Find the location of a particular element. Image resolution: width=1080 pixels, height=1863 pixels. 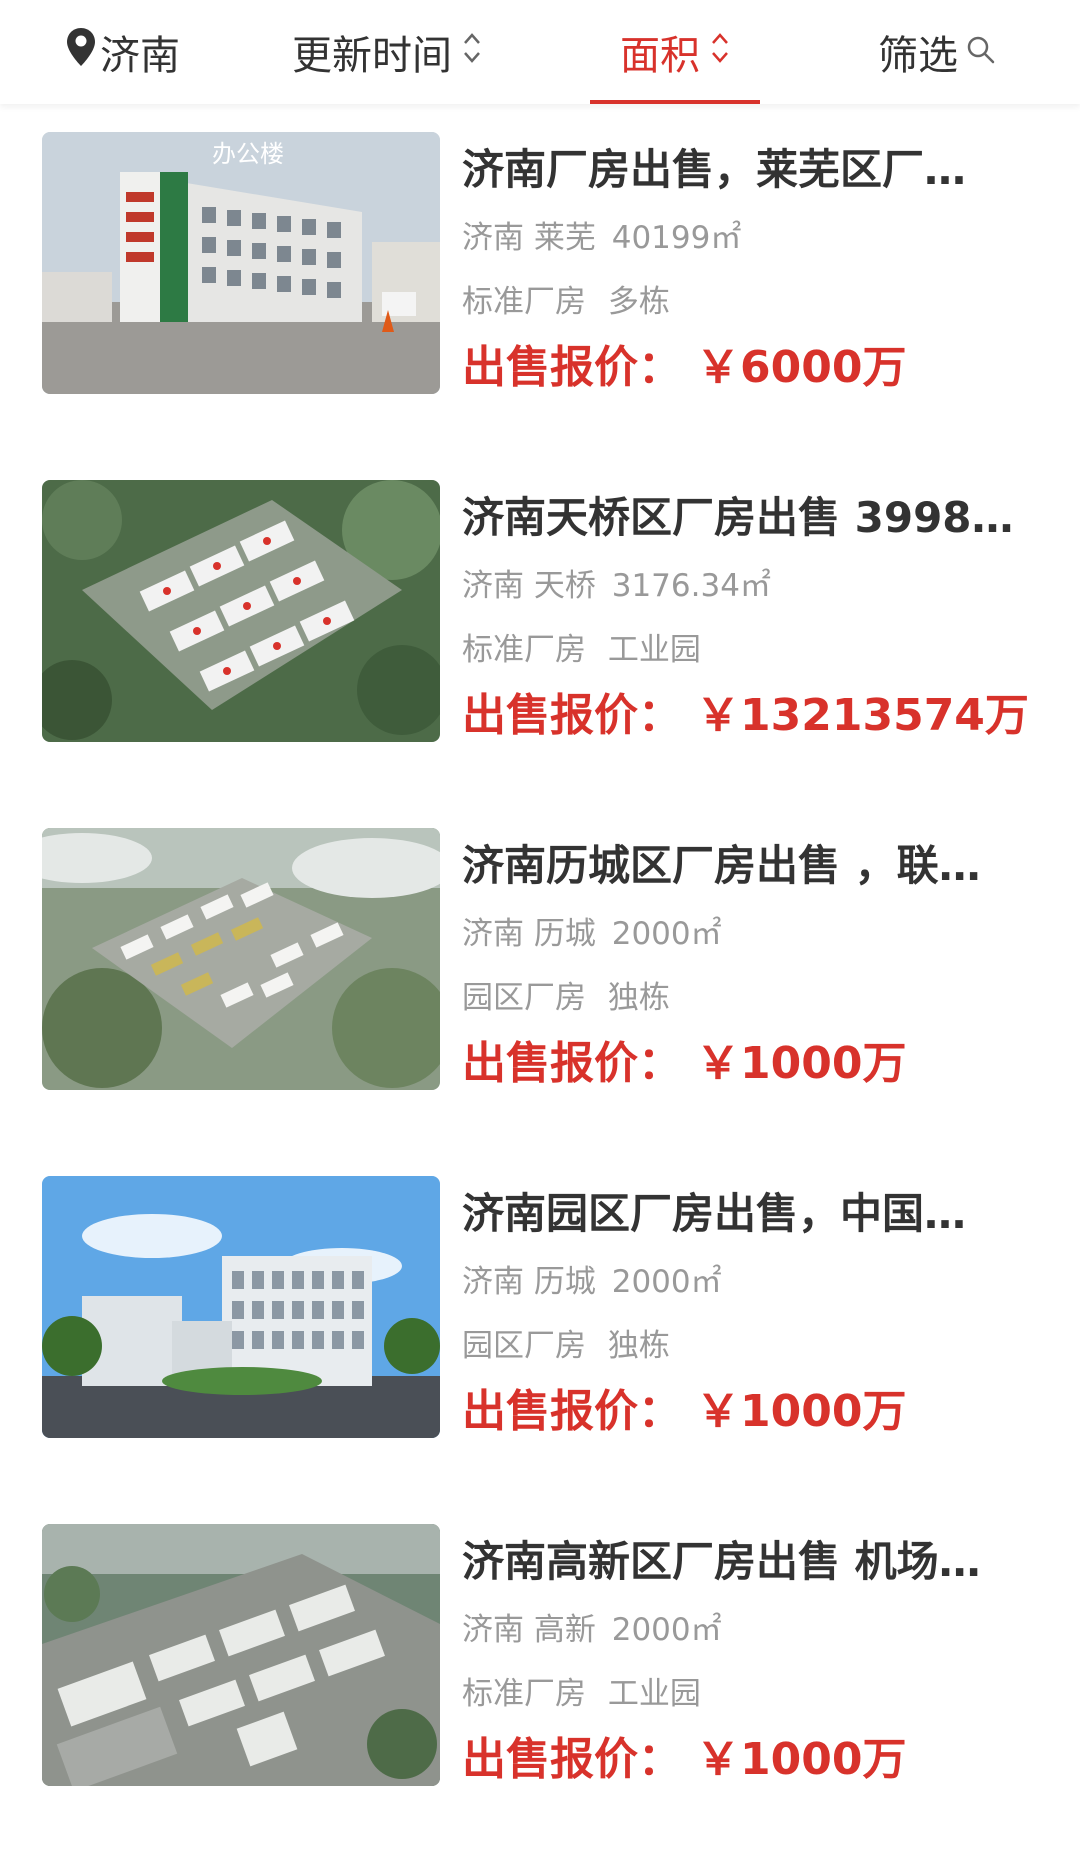

price-value: ￥6000万 is located at coordinates (801, 367).